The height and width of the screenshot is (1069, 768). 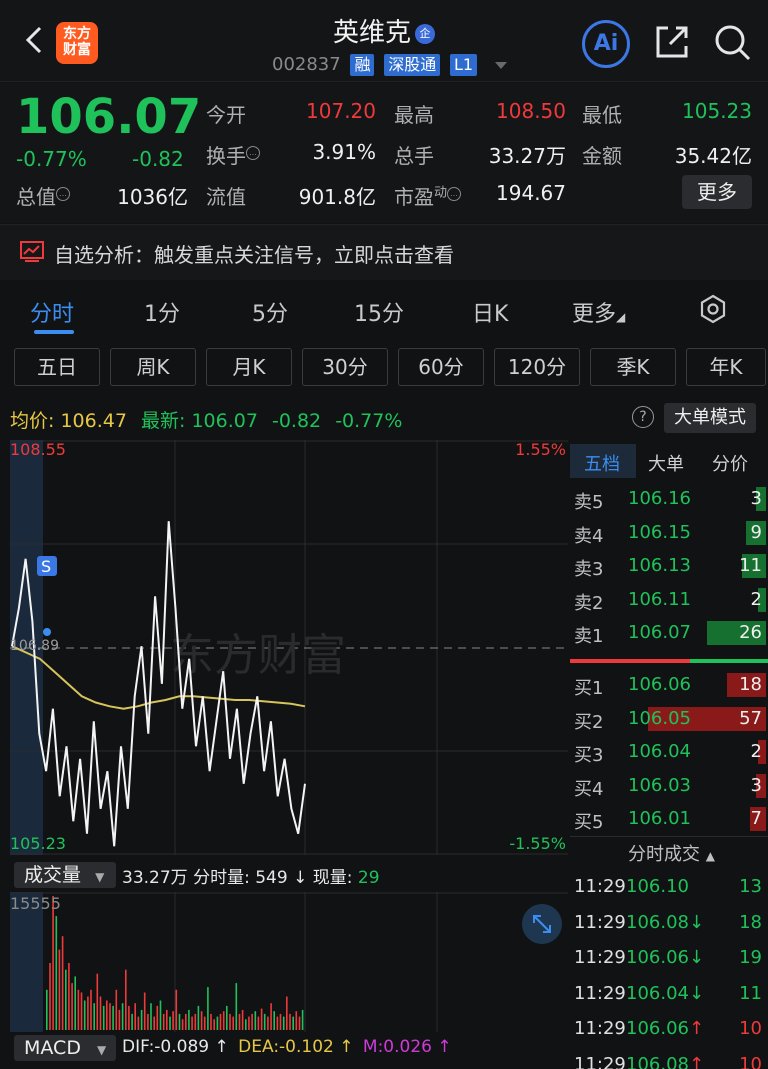 What do you see at coordinates (46, 566) in the screenshot?
I see `signal-marker-label: S` at bounding box center [46, 566].